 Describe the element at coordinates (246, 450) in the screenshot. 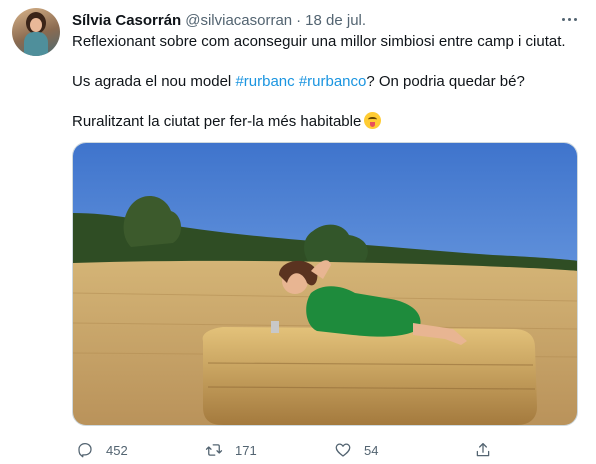

I see `retweet-count: 171` at that location.